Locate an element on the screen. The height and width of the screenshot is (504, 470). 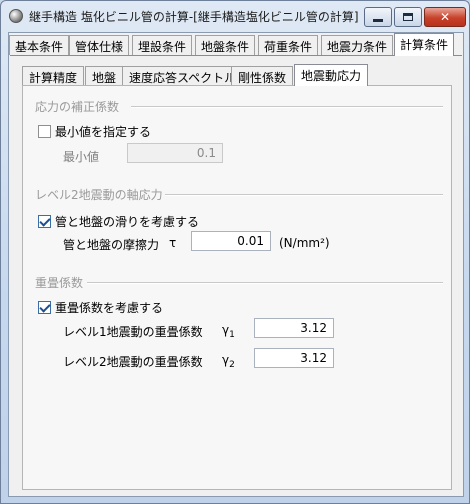
main-tab-strip: 基本条件 管体仕様 埋設条件 地盤条件 荷重条件 地震力条件 計算条件 is located at coordinates (236, 44).